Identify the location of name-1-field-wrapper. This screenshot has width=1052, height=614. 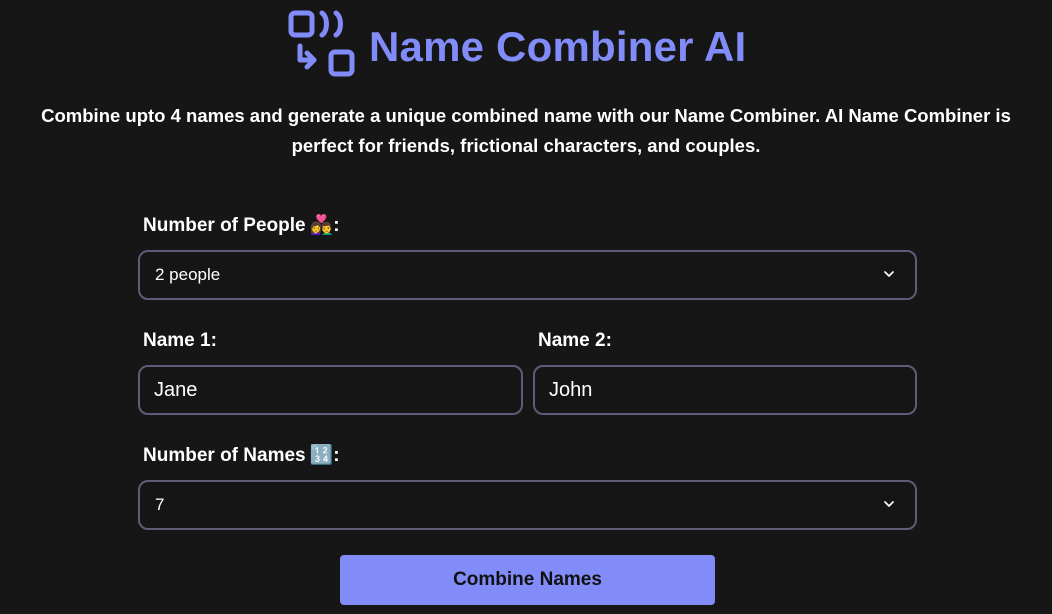
(330, 390).